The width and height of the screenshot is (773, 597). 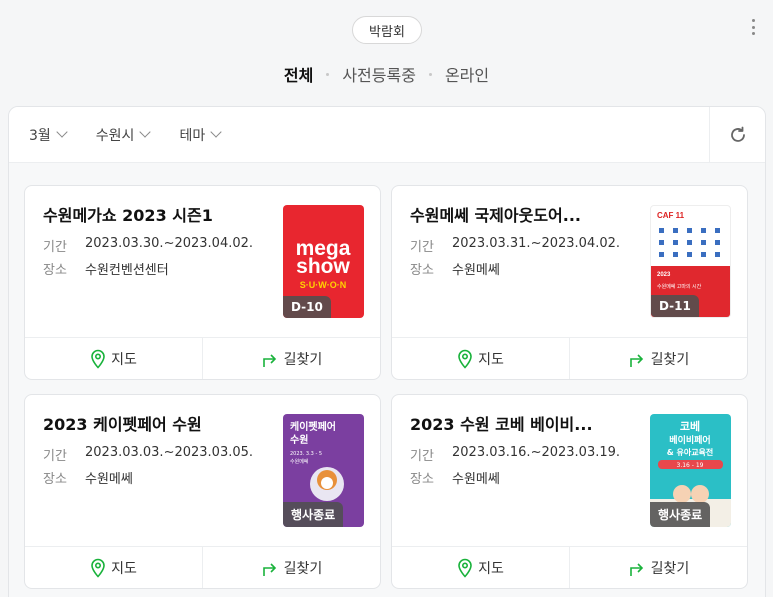 What do you see at coordinates (299, 461) in the screenshot?
I see `poster-line: 수원메쎄` at bounding box center [299, 461].